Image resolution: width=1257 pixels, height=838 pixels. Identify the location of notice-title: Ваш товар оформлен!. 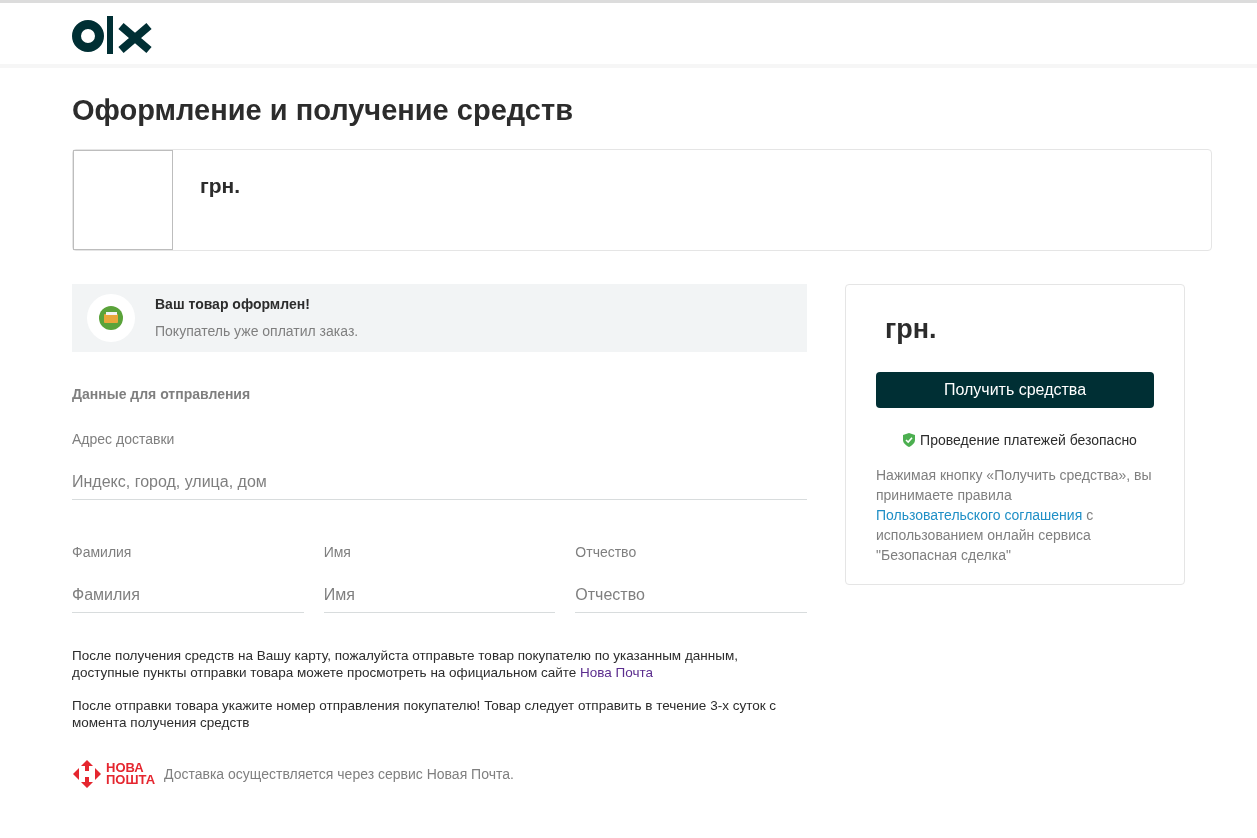
(233, 304).